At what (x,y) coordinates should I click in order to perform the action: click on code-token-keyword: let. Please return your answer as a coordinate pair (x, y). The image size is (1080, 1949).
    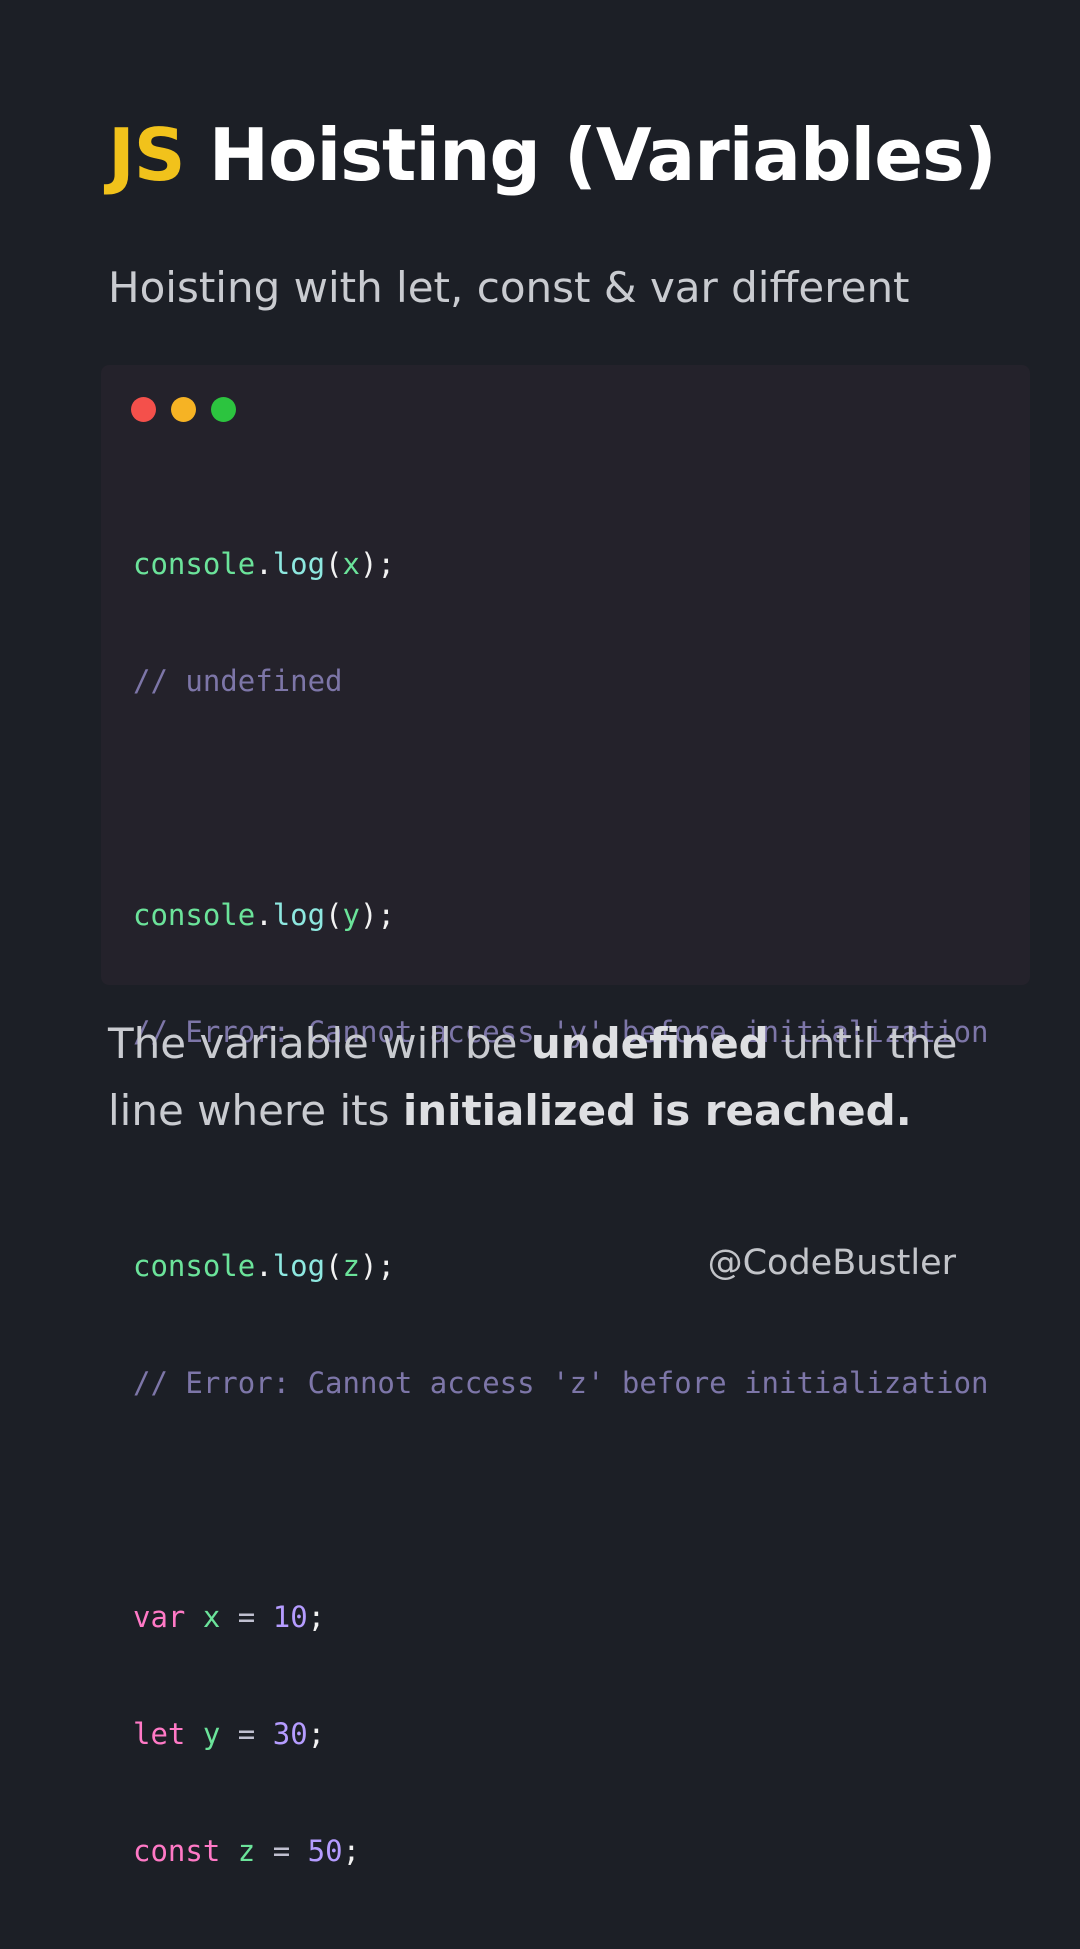
    Looking at the image, I should click on (159, 1734).